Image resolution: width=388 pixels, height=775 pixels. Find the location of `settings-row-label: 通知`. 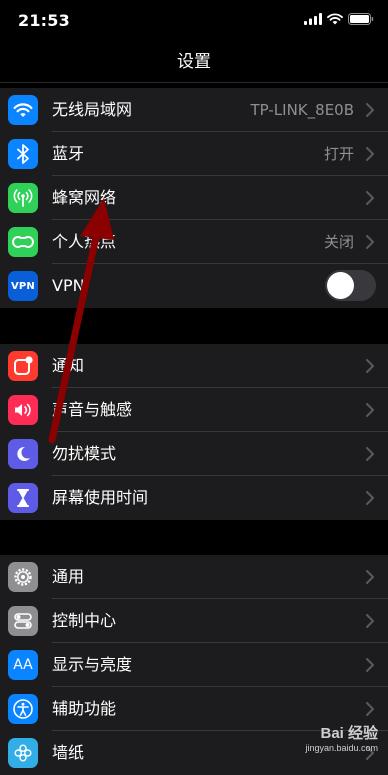

settings-row-label: 通知 is located at coordinates (68, 365).